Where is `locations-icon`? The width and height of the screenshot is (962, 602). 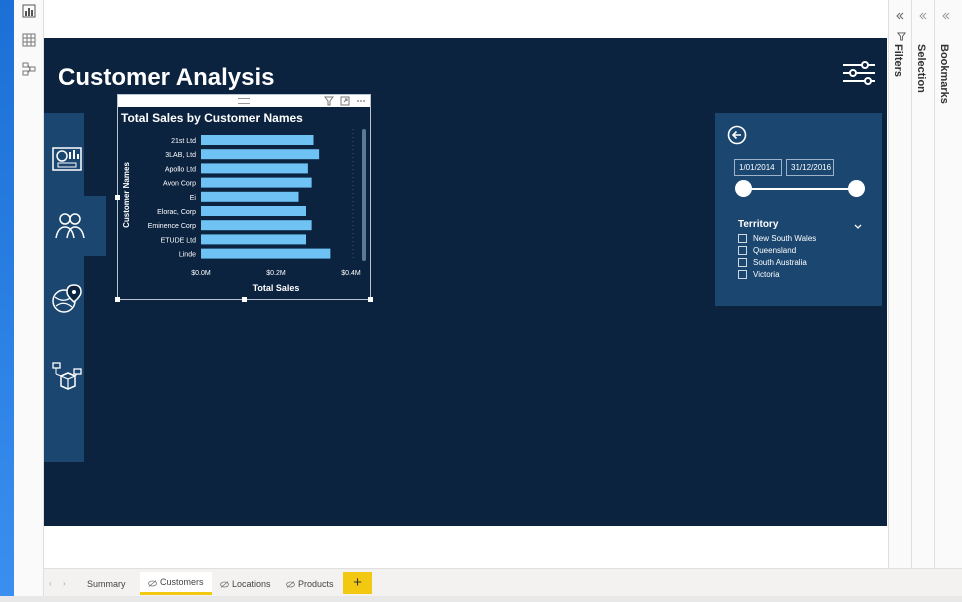 locations-icon is located at coordinates (67, 299).